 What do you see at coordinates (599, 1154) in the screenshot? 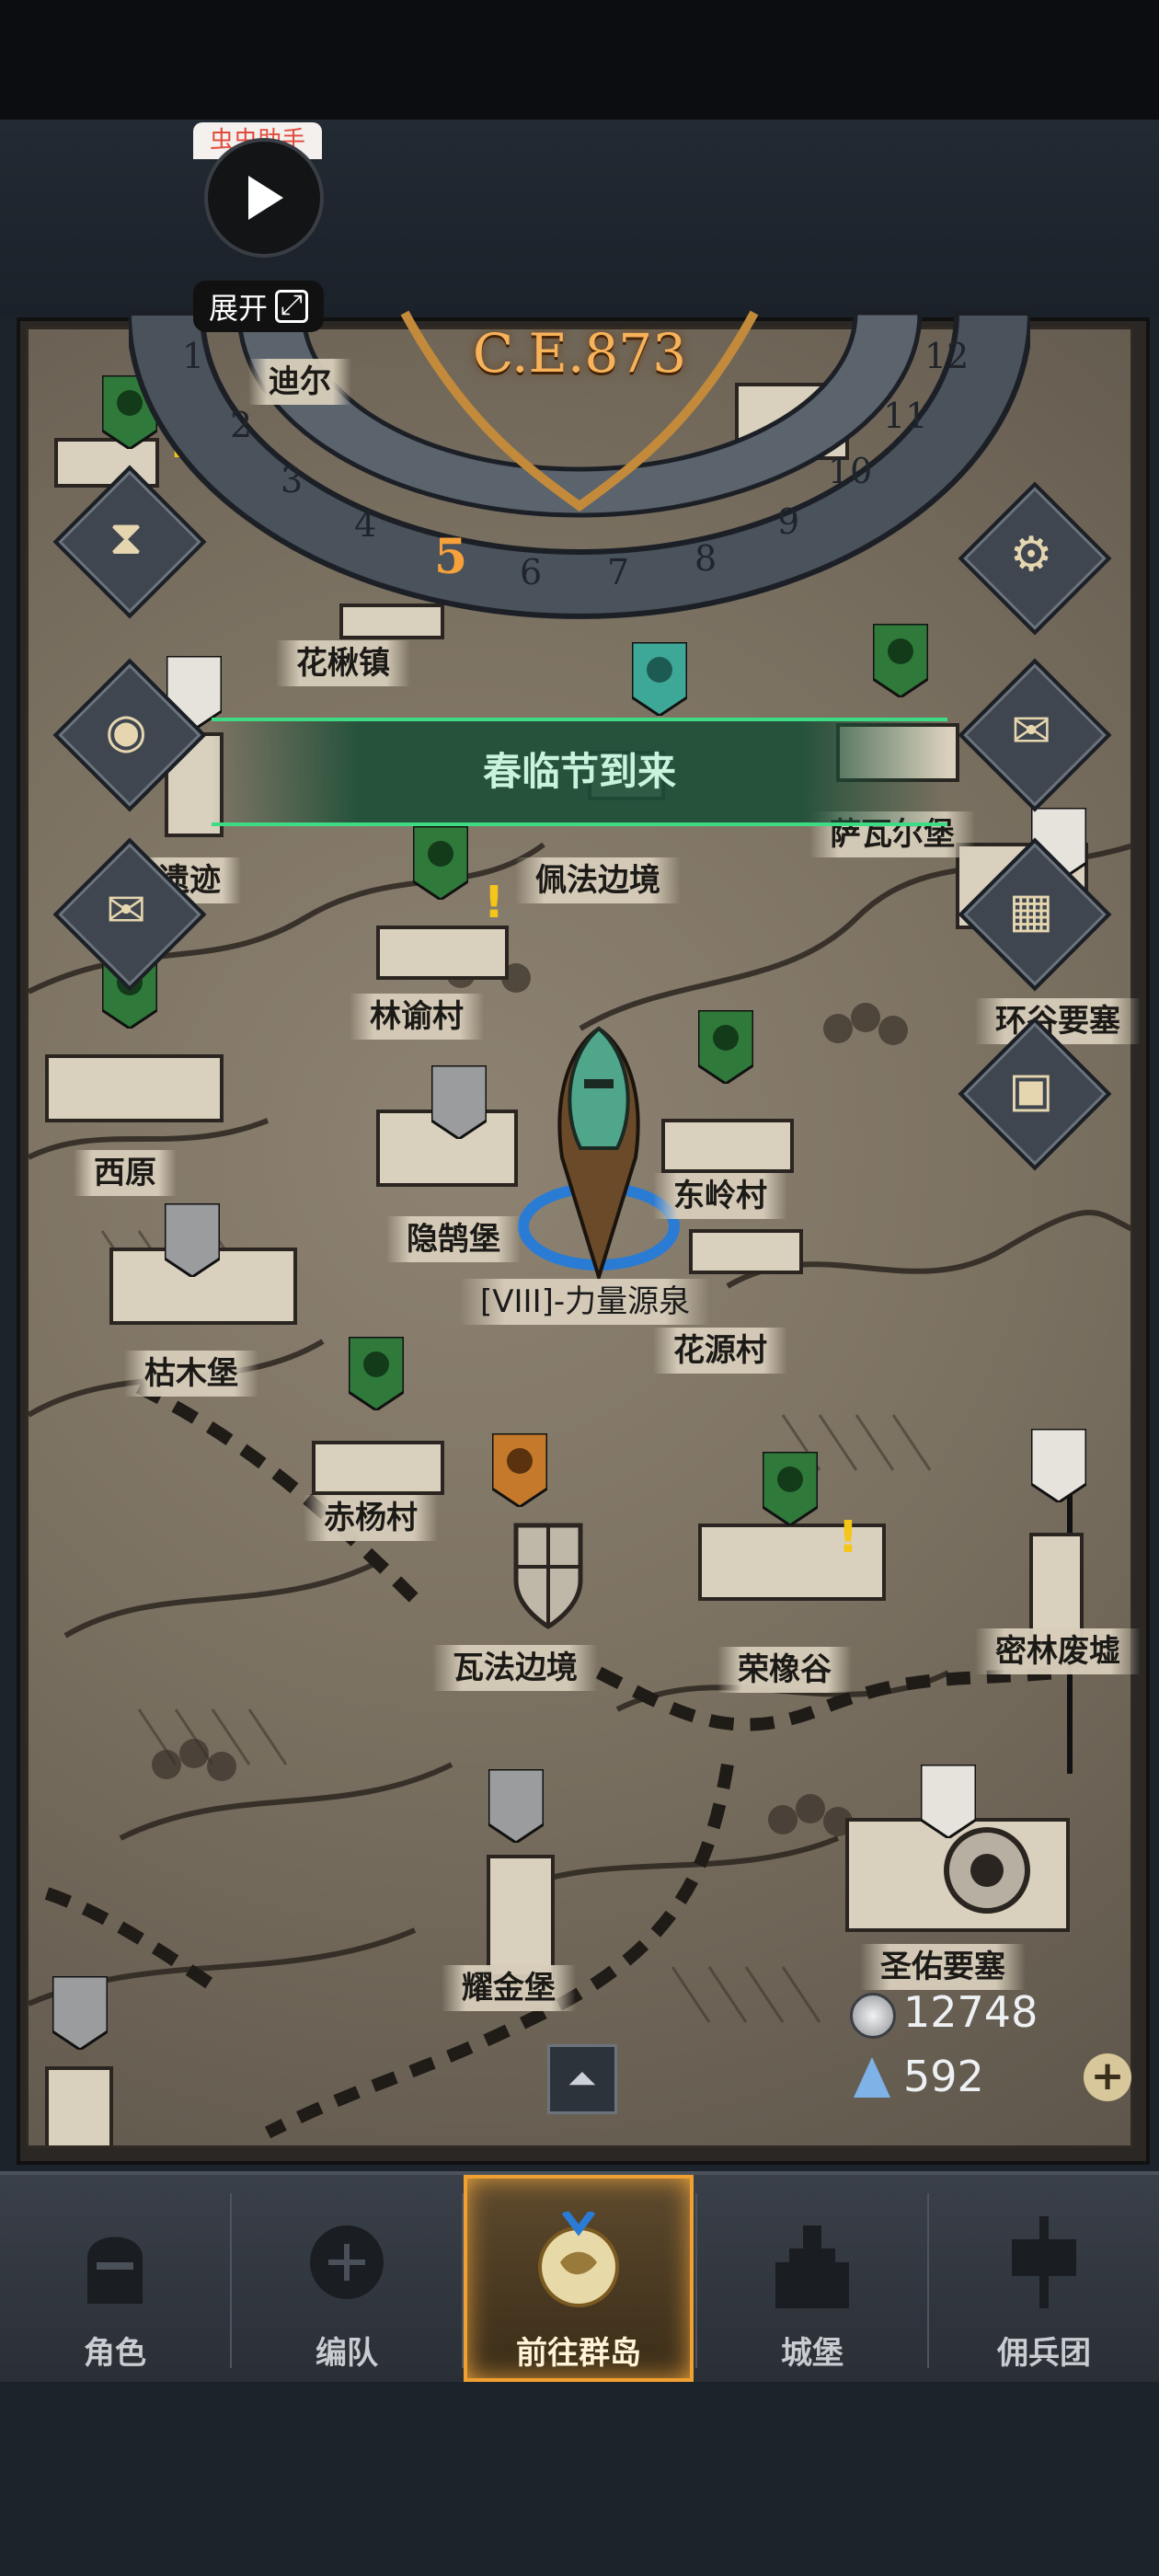
I see `hero-marker` at bounding box center [599, 1154].